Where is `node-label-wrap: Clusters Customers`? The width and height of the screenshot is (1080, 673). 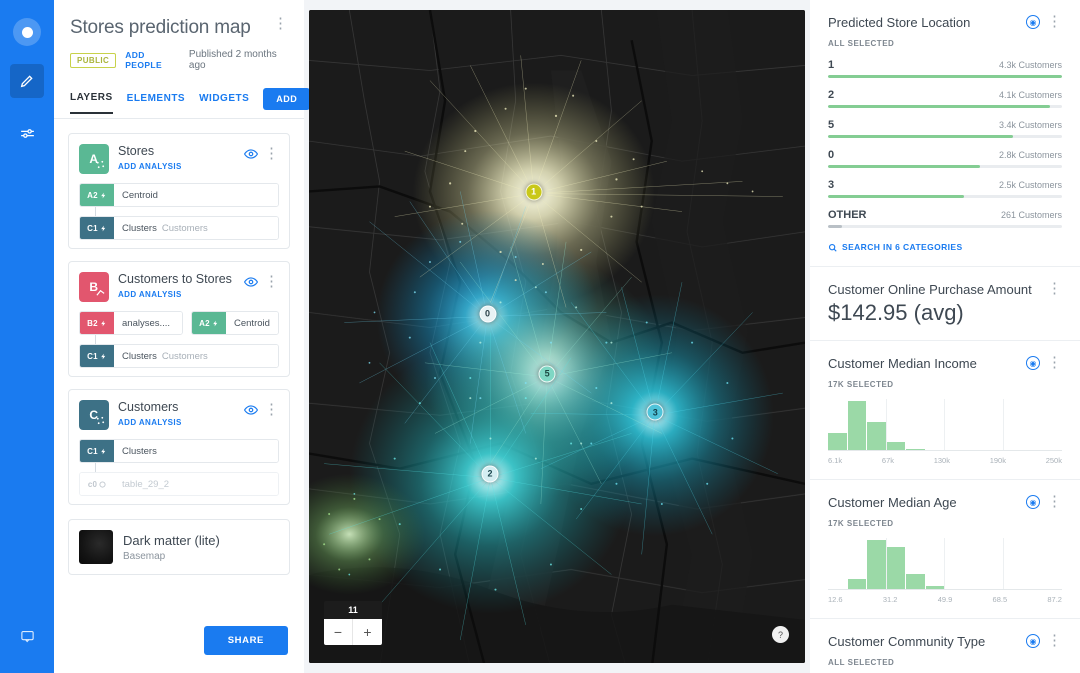 node-label-wrap: Clusters Customers is located at coordinates (196, 356).